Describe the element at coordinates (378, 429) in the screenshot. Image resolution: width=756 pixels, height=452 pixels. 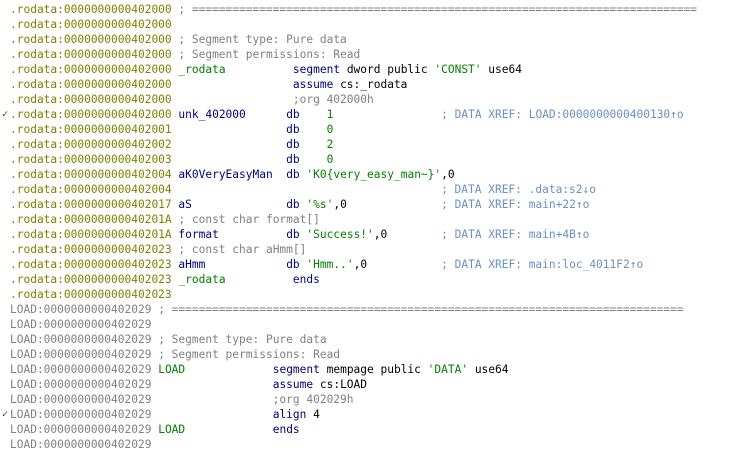
I see `listing-row: LOAD:0000000000402029 LOAD ends` at that location.